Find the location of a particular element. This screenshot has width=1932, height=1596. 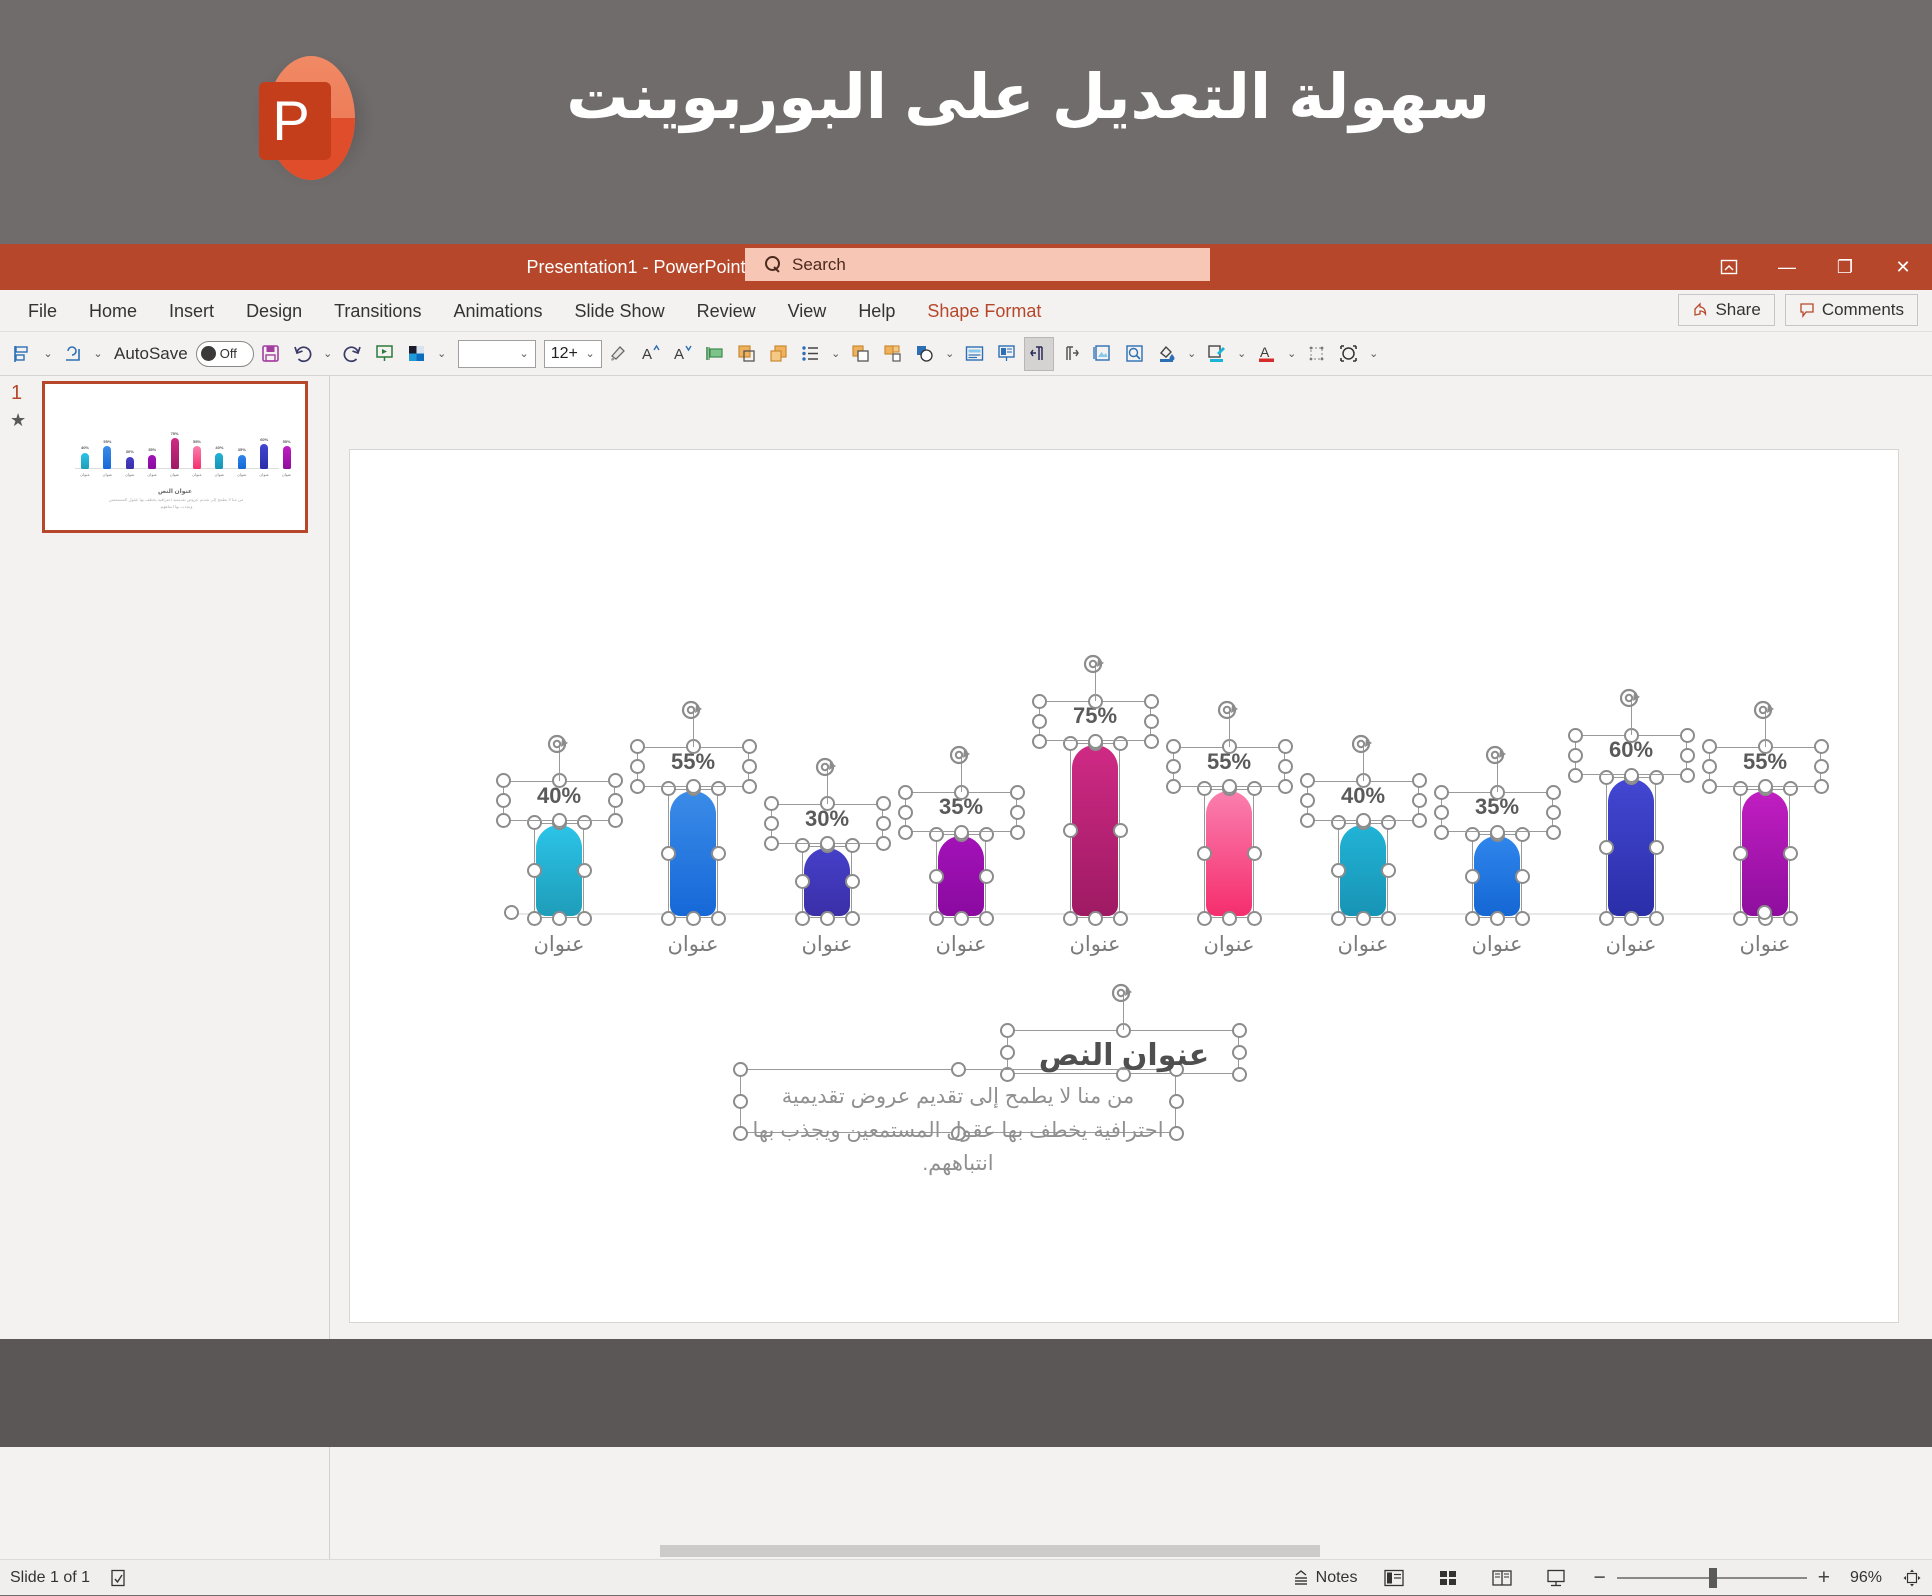

crop-icon is located at coordinates (1349, 354).